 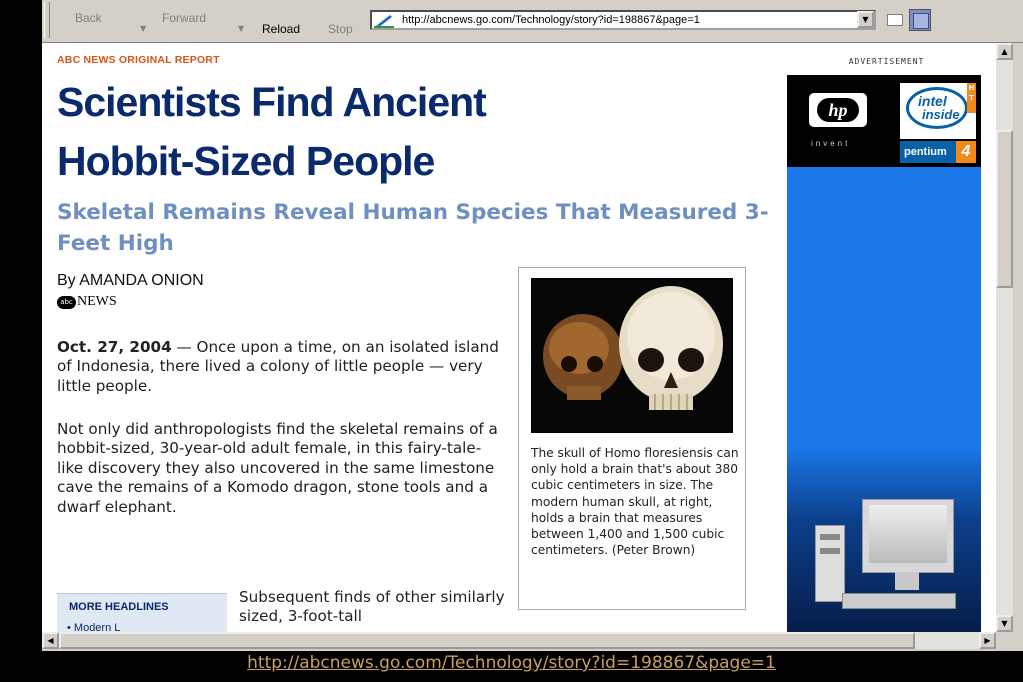 What do you see at coordinates (865, 19) in the screenshot?
I see `address-dropdown-icon: ▼` at bounding box center [865, 19].